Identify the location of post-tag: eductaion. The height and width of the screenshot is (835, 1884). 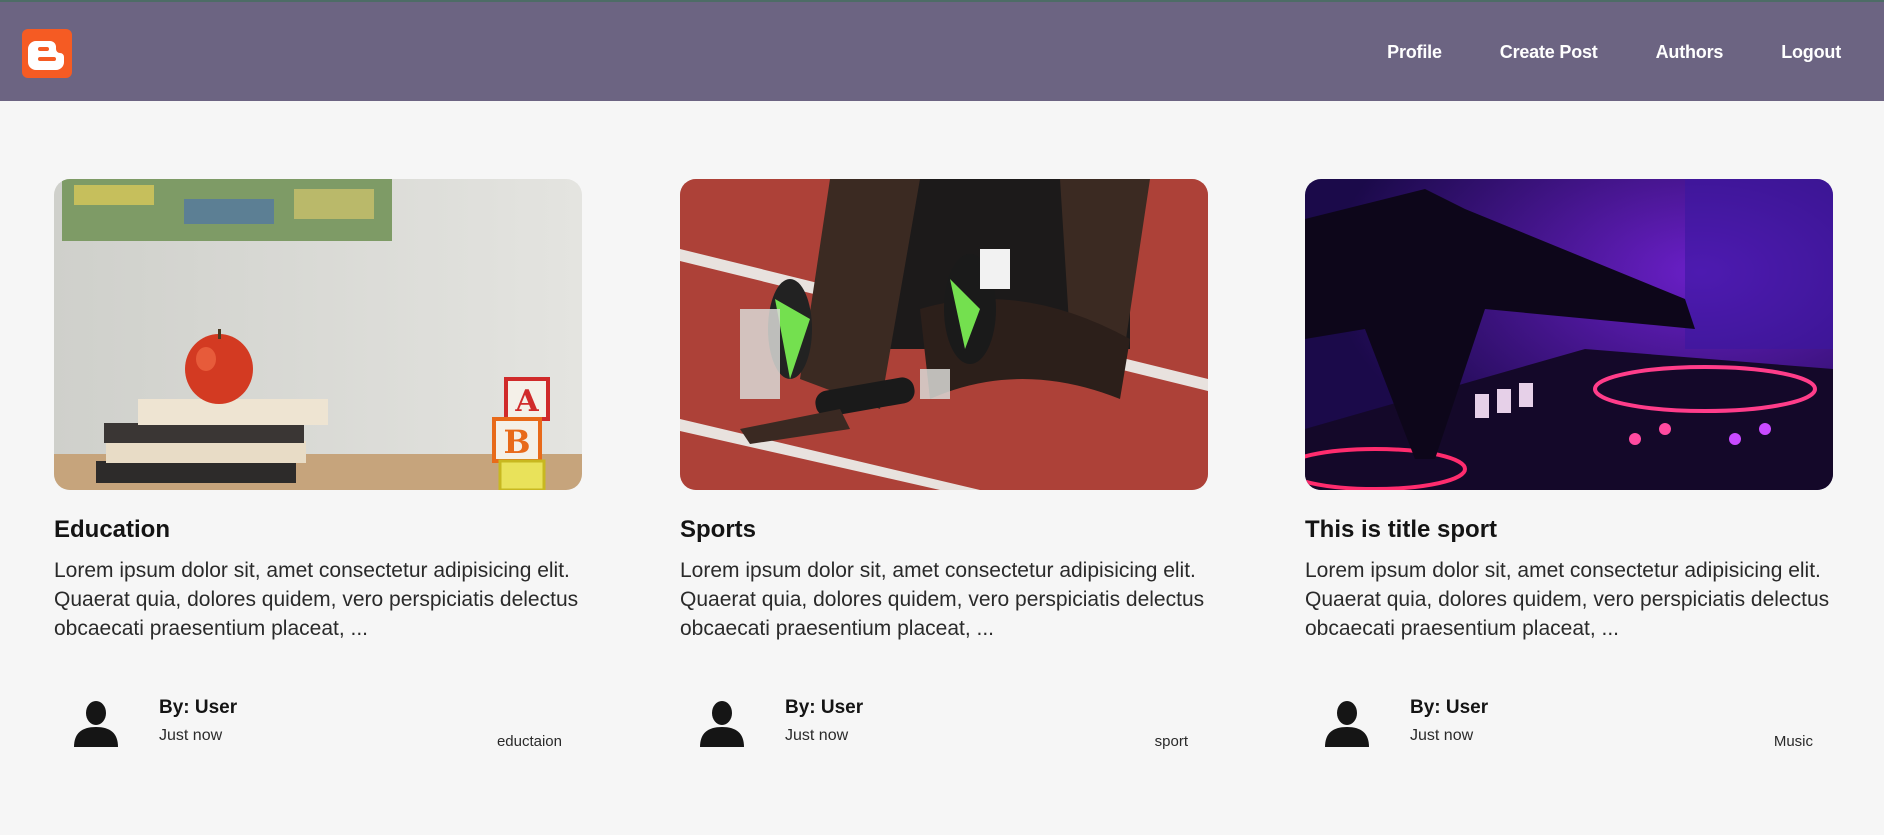
(529, 741).